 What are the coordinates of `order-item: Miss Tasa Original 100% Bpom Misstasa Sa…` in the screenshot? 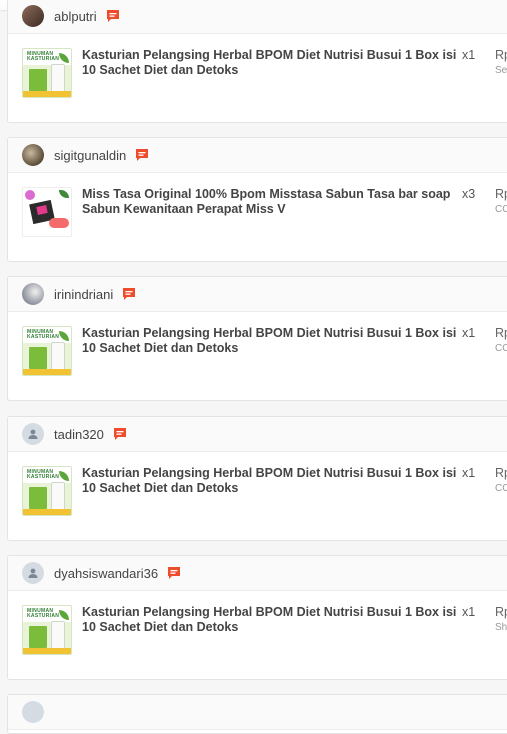 It's located at (257, 217).